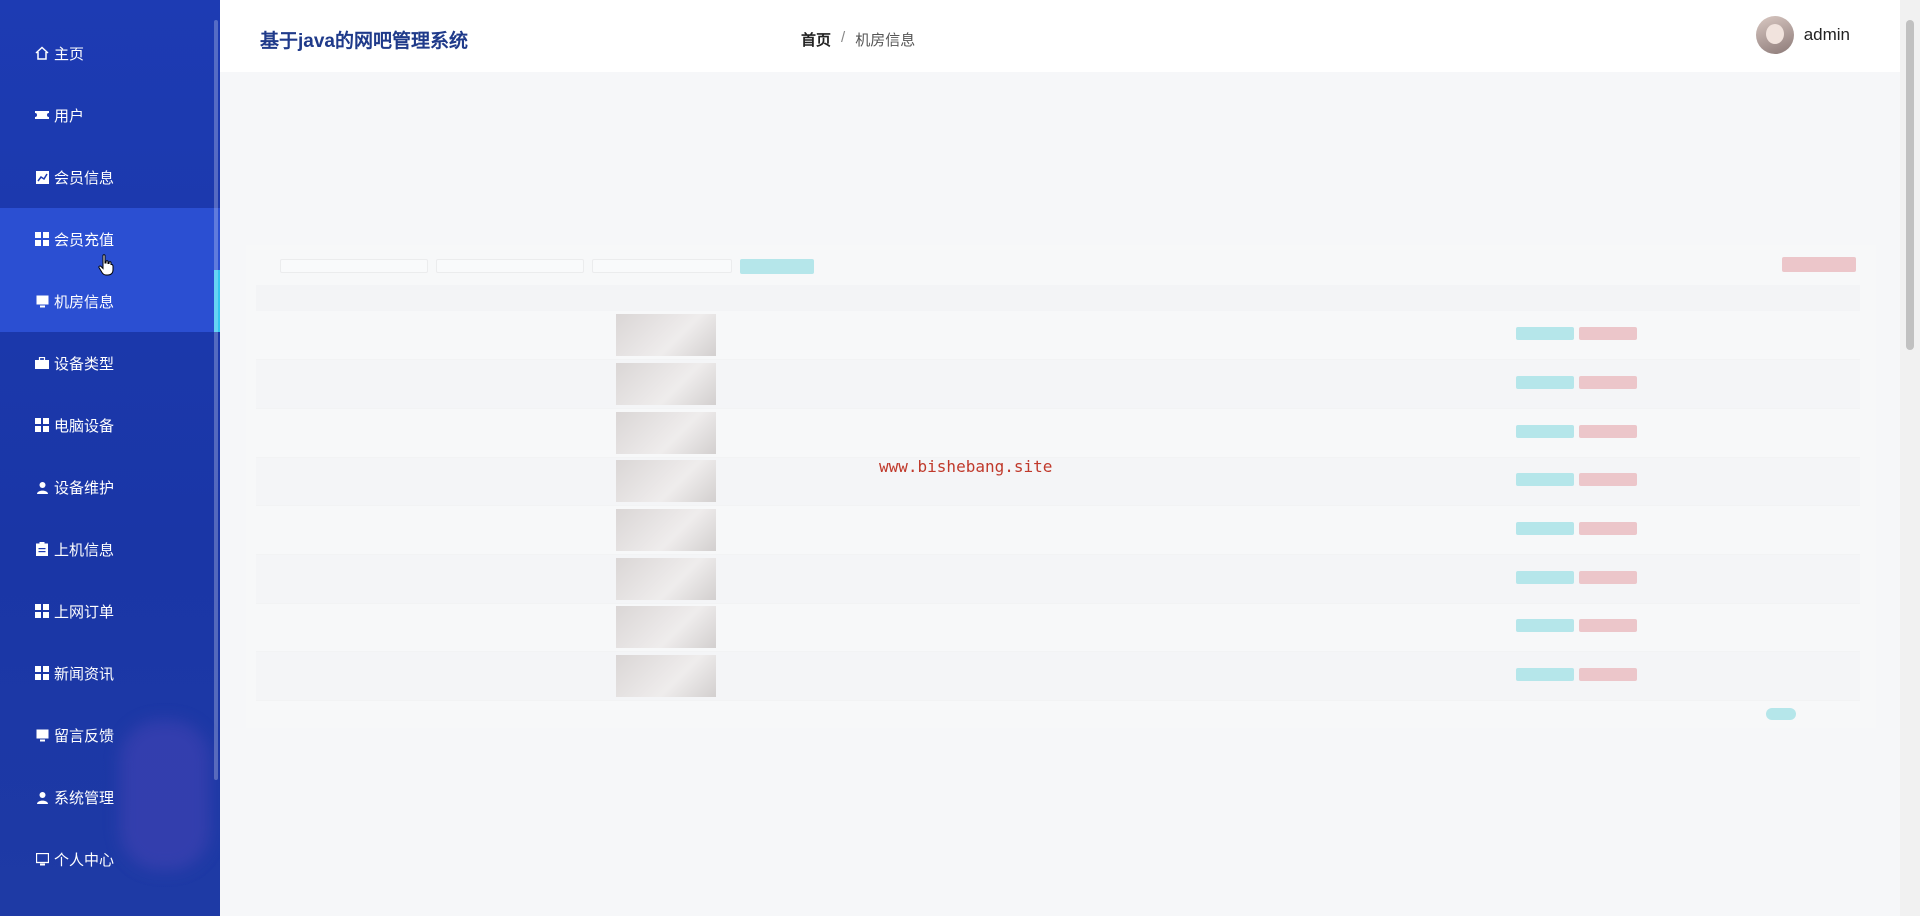  Describe the element at coordinates (84, 302) in the screenshot. I see `sidebar-item-label: 机房信息` at that location.